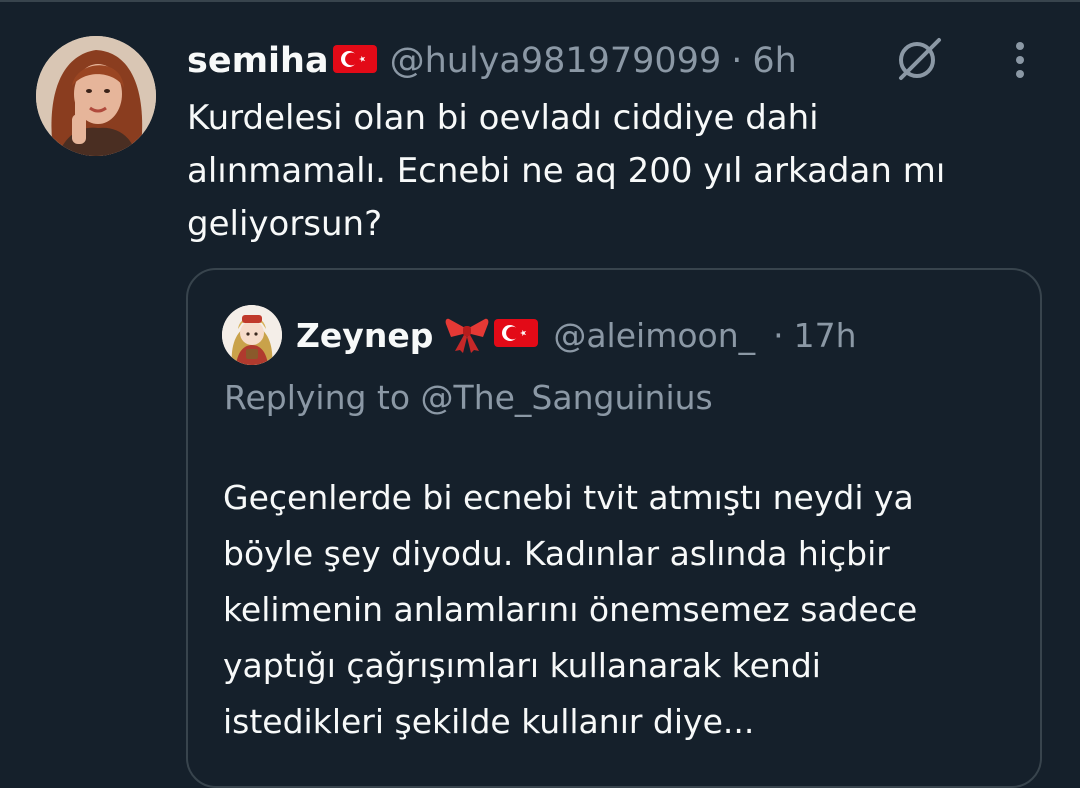 Image resolution: width=1080 pixels, height=788 pixels. I want to click on avatar, so click(96, 96).